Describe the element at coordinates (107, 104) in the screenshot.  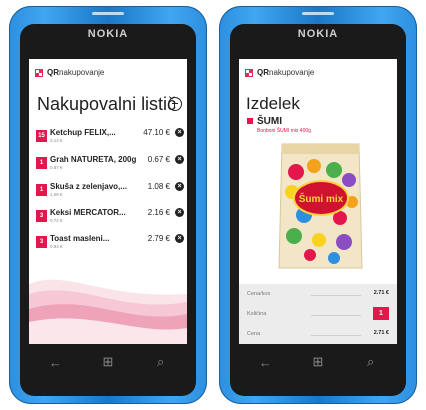
I see `page-title: Nakupovalni listič` at that location.